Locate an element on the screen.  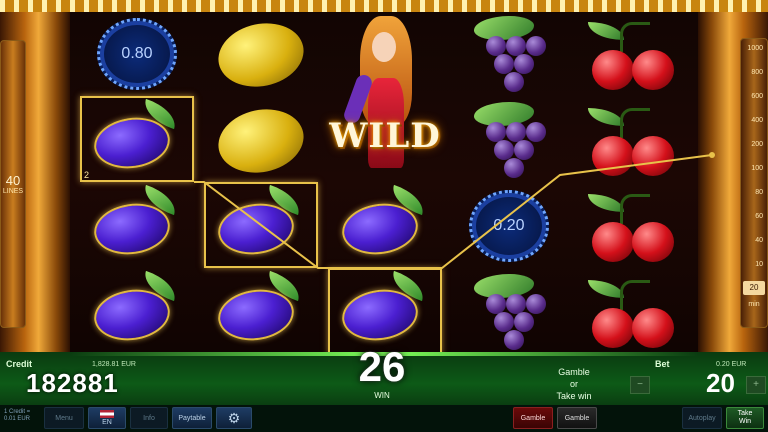
reel-1: 0.80 is located at coordinates (137, 182).